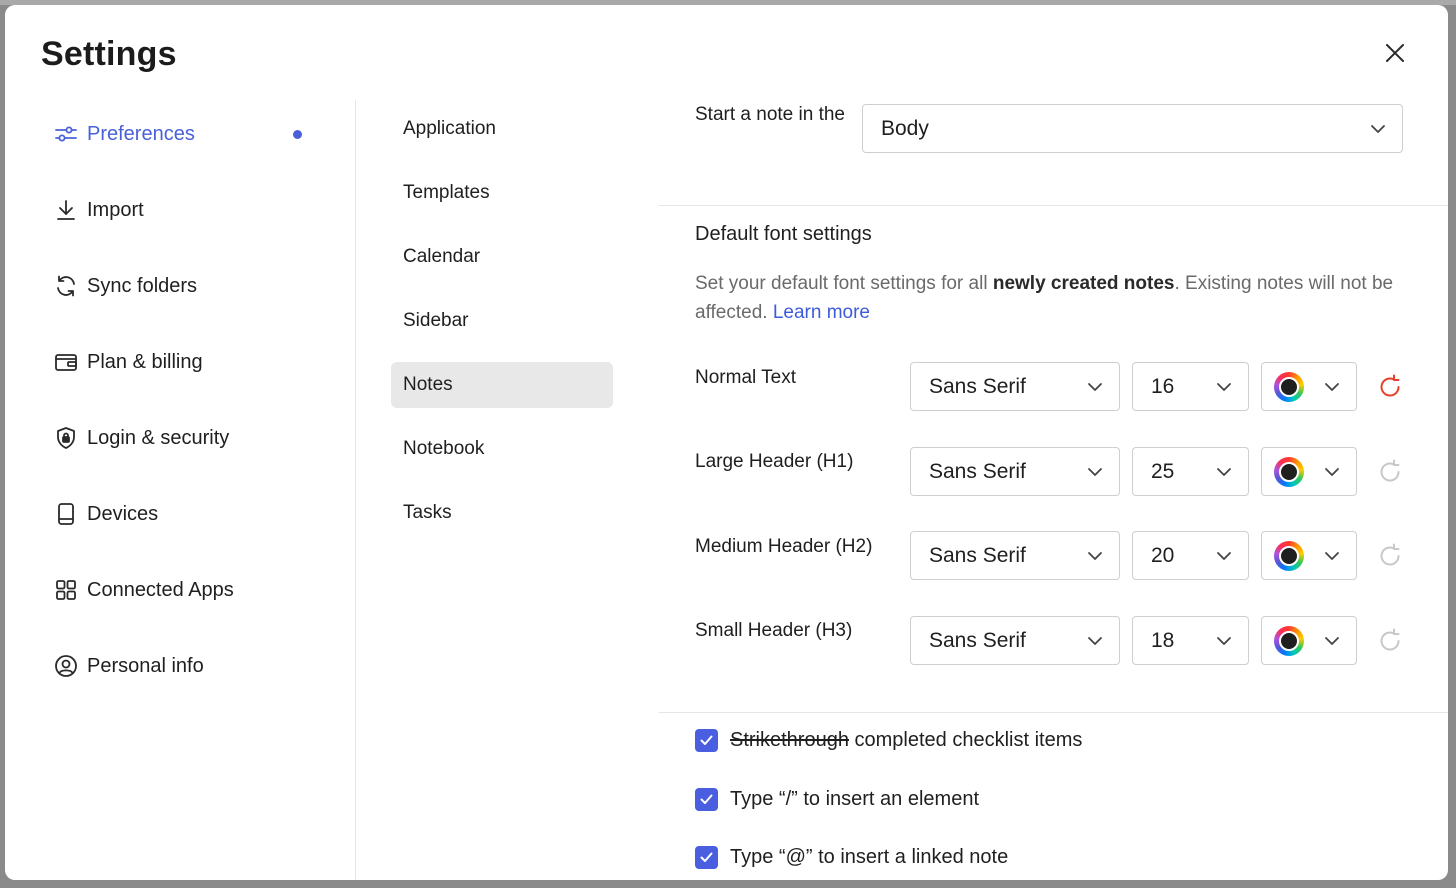 Image resolution: width=1456 pixels, height=888 pixels. Describe the element at coordinates (297, 134) in the screenshot. I see `unread-dot` at that location.